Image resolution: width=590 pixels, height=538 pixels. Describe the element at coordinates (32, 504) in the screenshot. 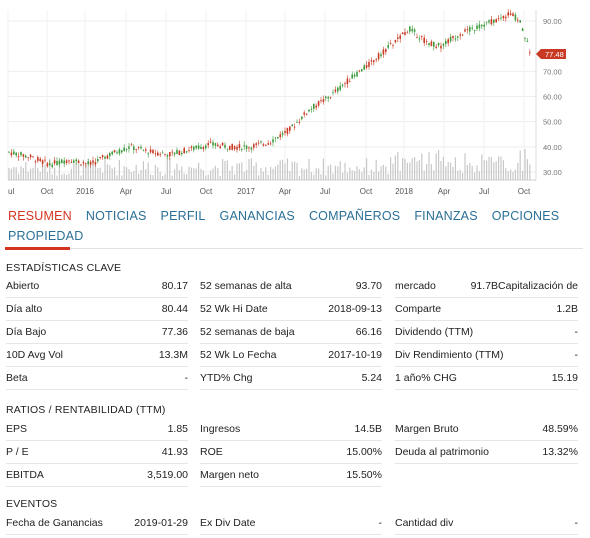

I see `events-title: EVENTOS` at that location.